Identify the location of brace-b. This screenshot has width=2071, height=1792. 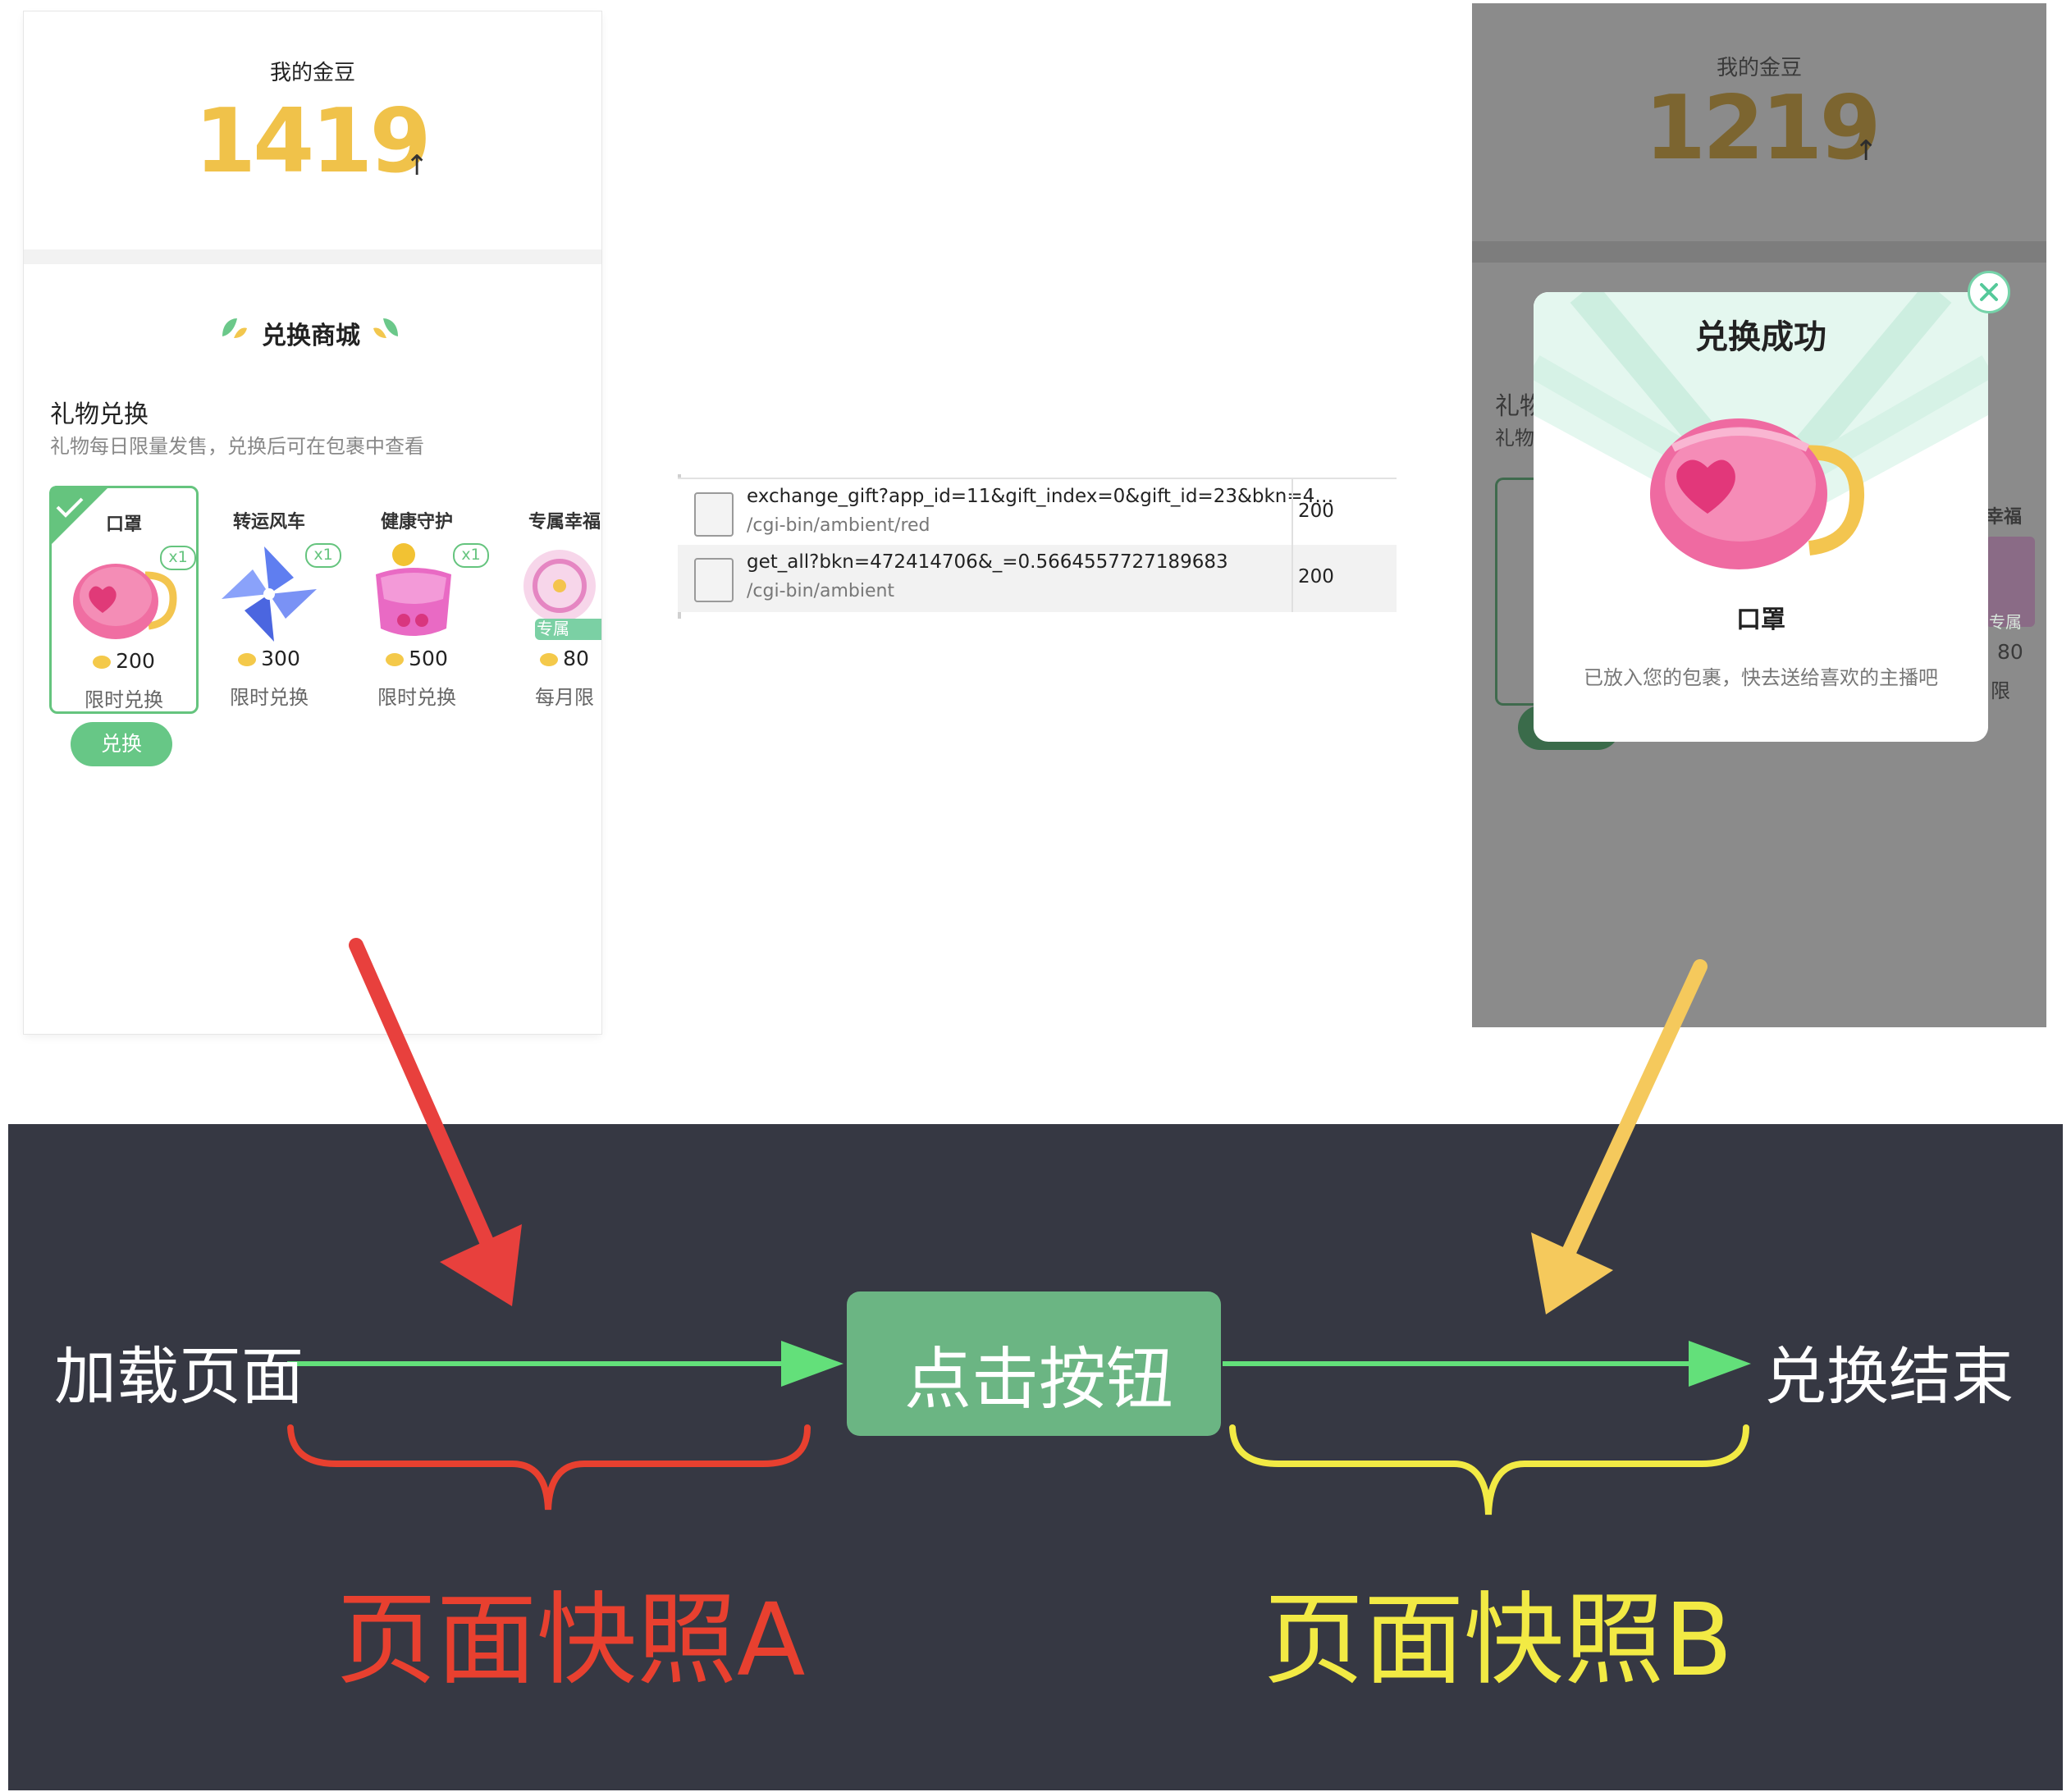
(1489, 1469).